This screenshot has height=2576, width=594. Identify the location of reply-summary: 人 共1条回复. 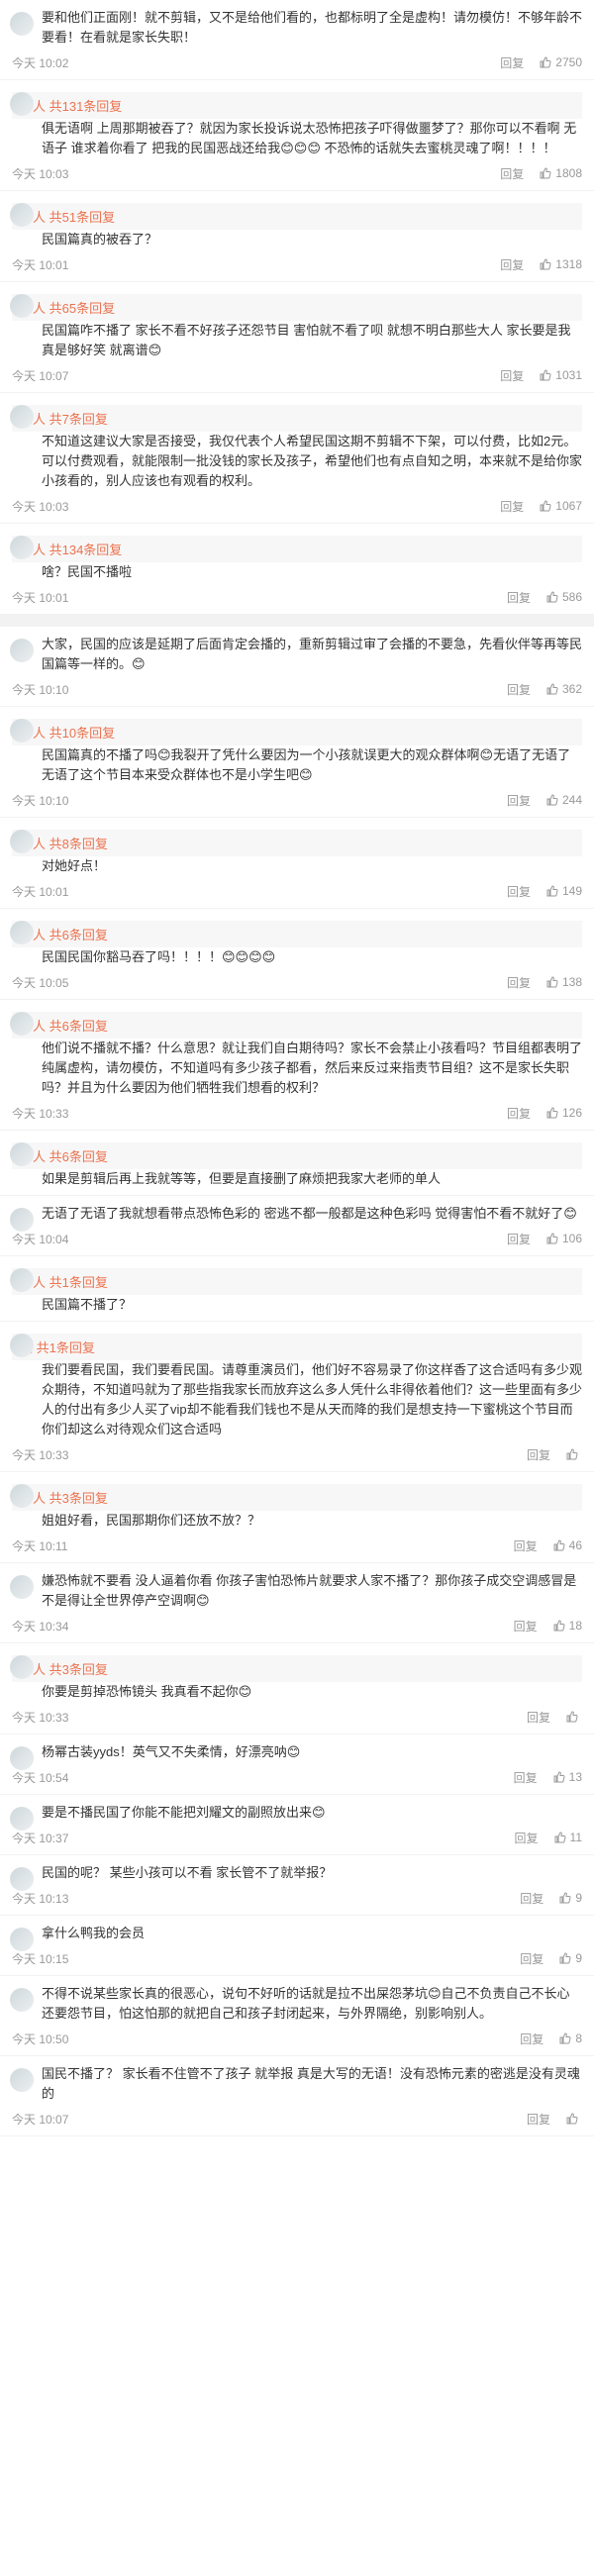
(297, 1347).